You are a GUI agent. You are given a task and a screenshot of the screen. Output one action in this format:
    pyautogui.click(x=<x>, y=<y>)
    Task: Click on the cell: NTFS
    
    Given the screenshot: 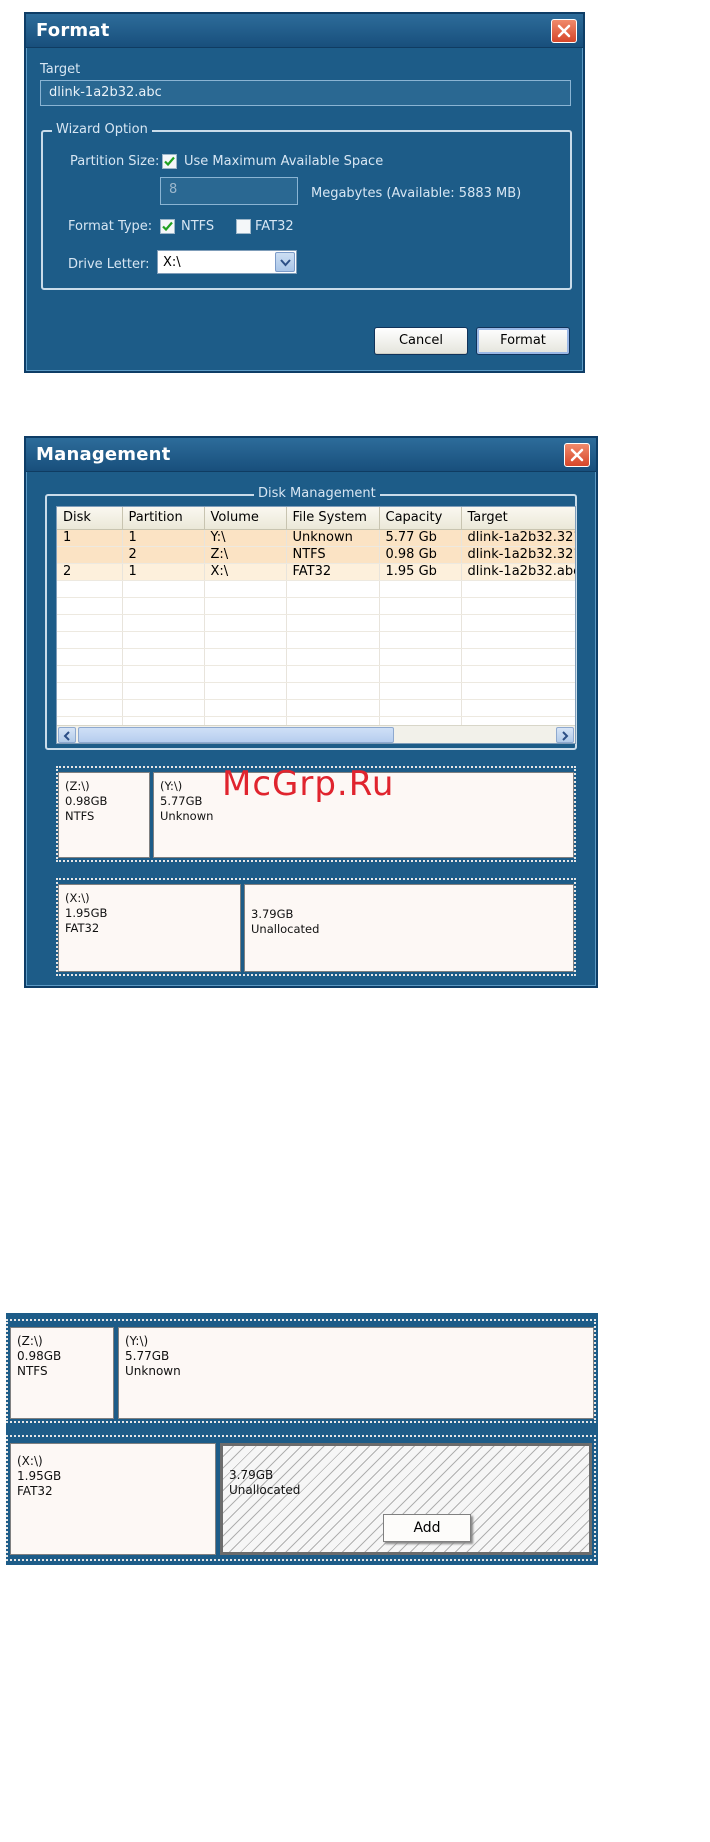 What is the action you would take?
    pyautogui.click(x=333, y=555)
    